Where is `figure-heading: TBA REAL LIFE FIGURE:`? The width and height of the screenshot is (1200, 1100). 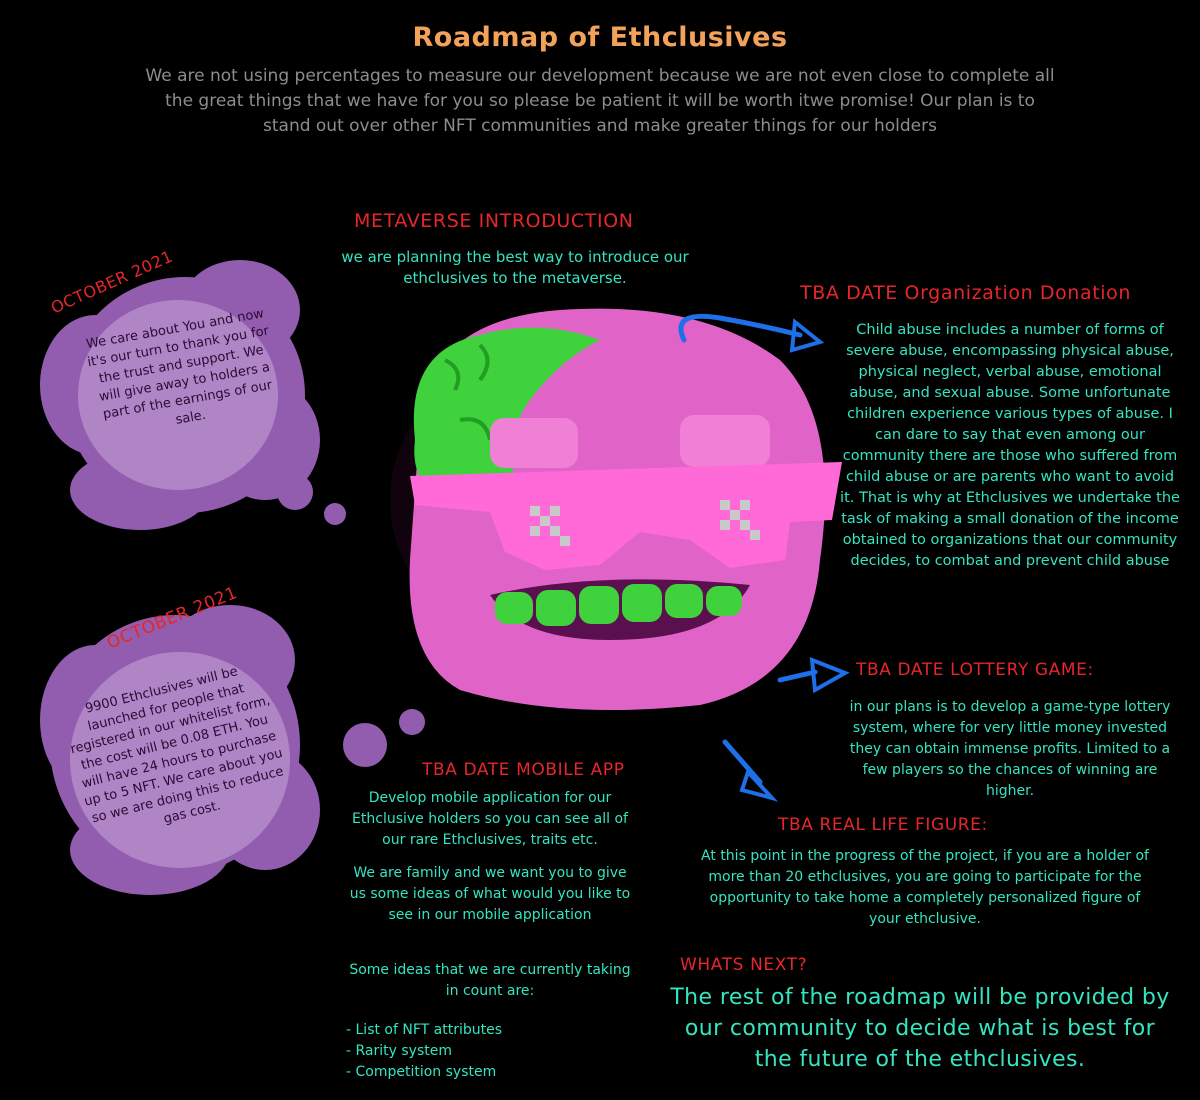 figure-heading: TBA REAL LIFE FIGURE: is located at coordinates (883, 825).